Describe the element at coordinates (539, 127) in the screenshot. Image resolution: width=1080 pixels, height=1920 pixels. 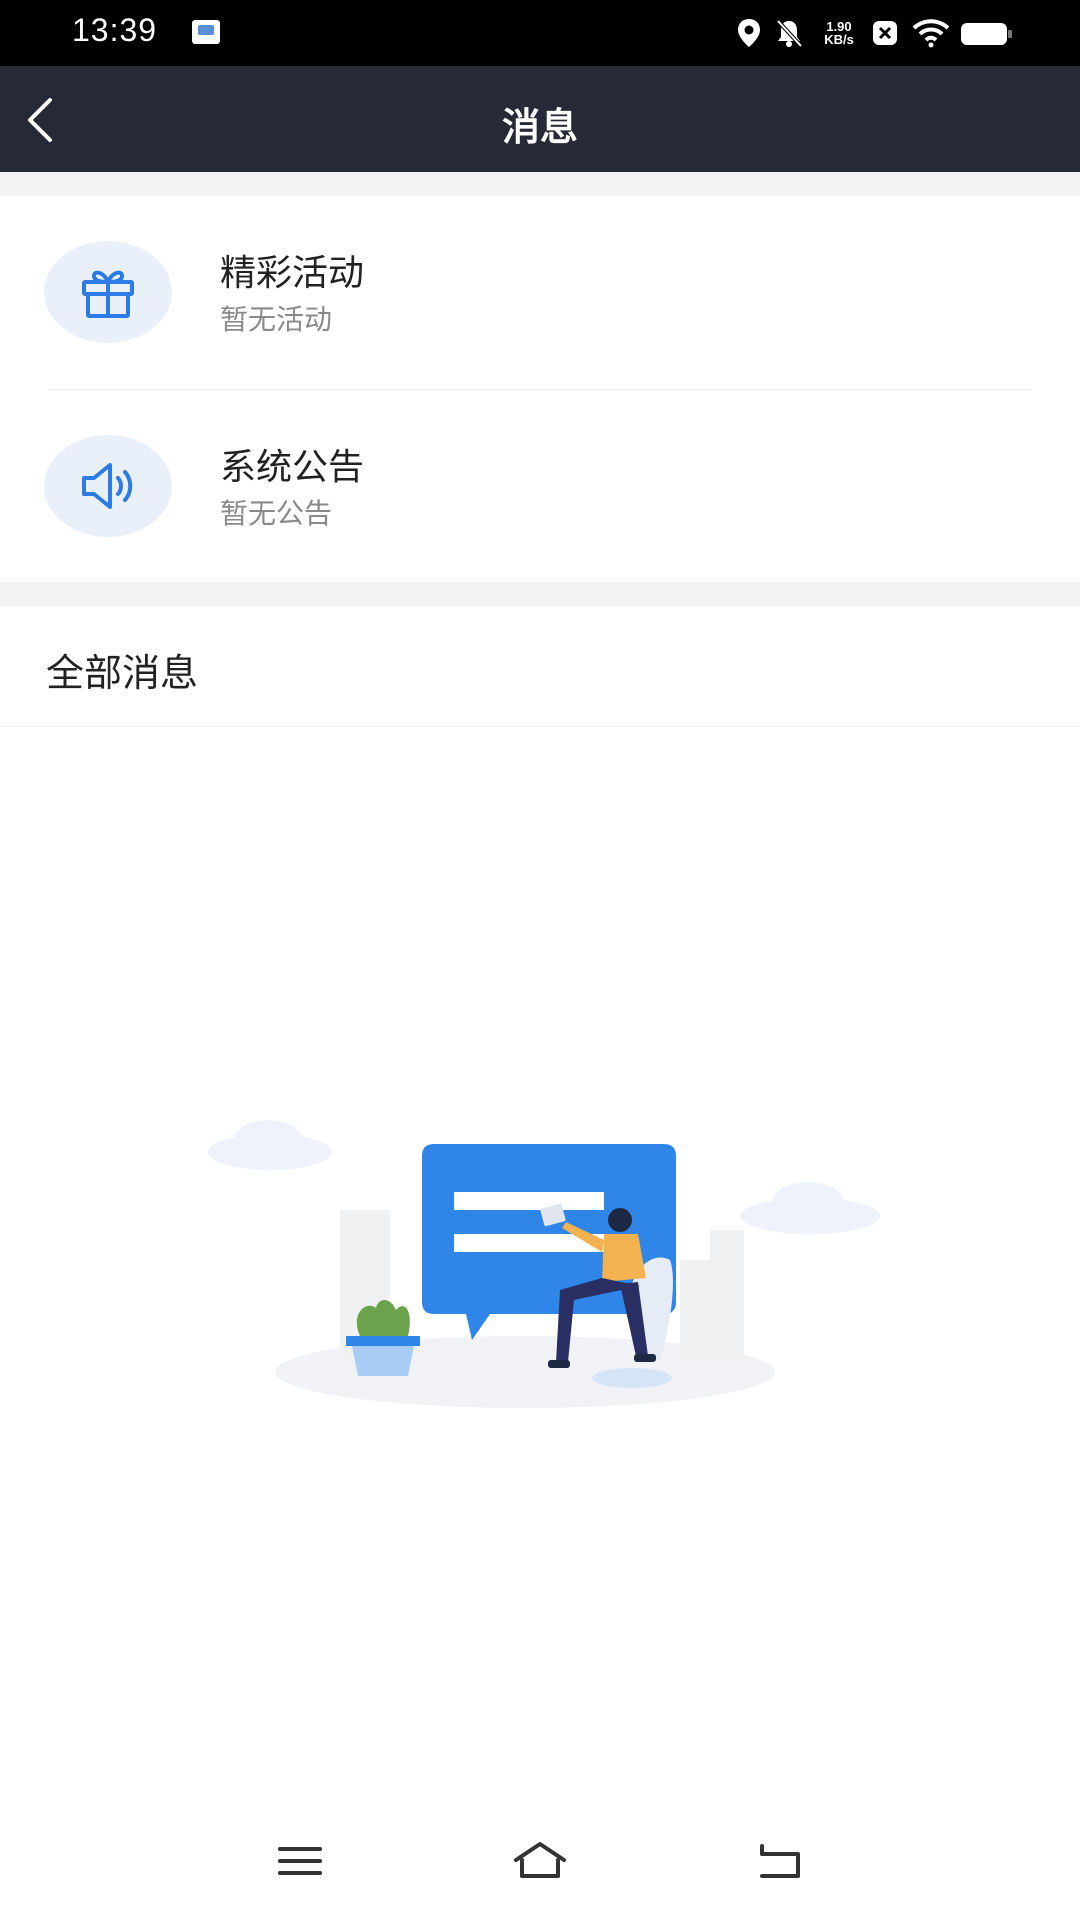
I see `page-title: 消息` at that location.